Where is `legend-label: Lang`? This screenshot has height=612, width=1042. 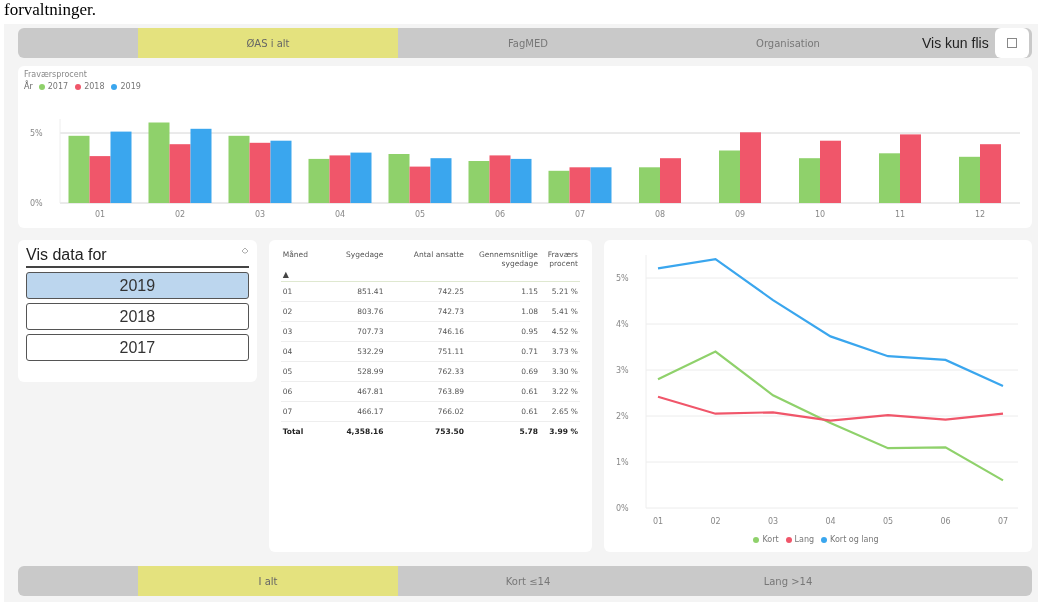
legend-label: Lang is located at coordinates (804, 539).